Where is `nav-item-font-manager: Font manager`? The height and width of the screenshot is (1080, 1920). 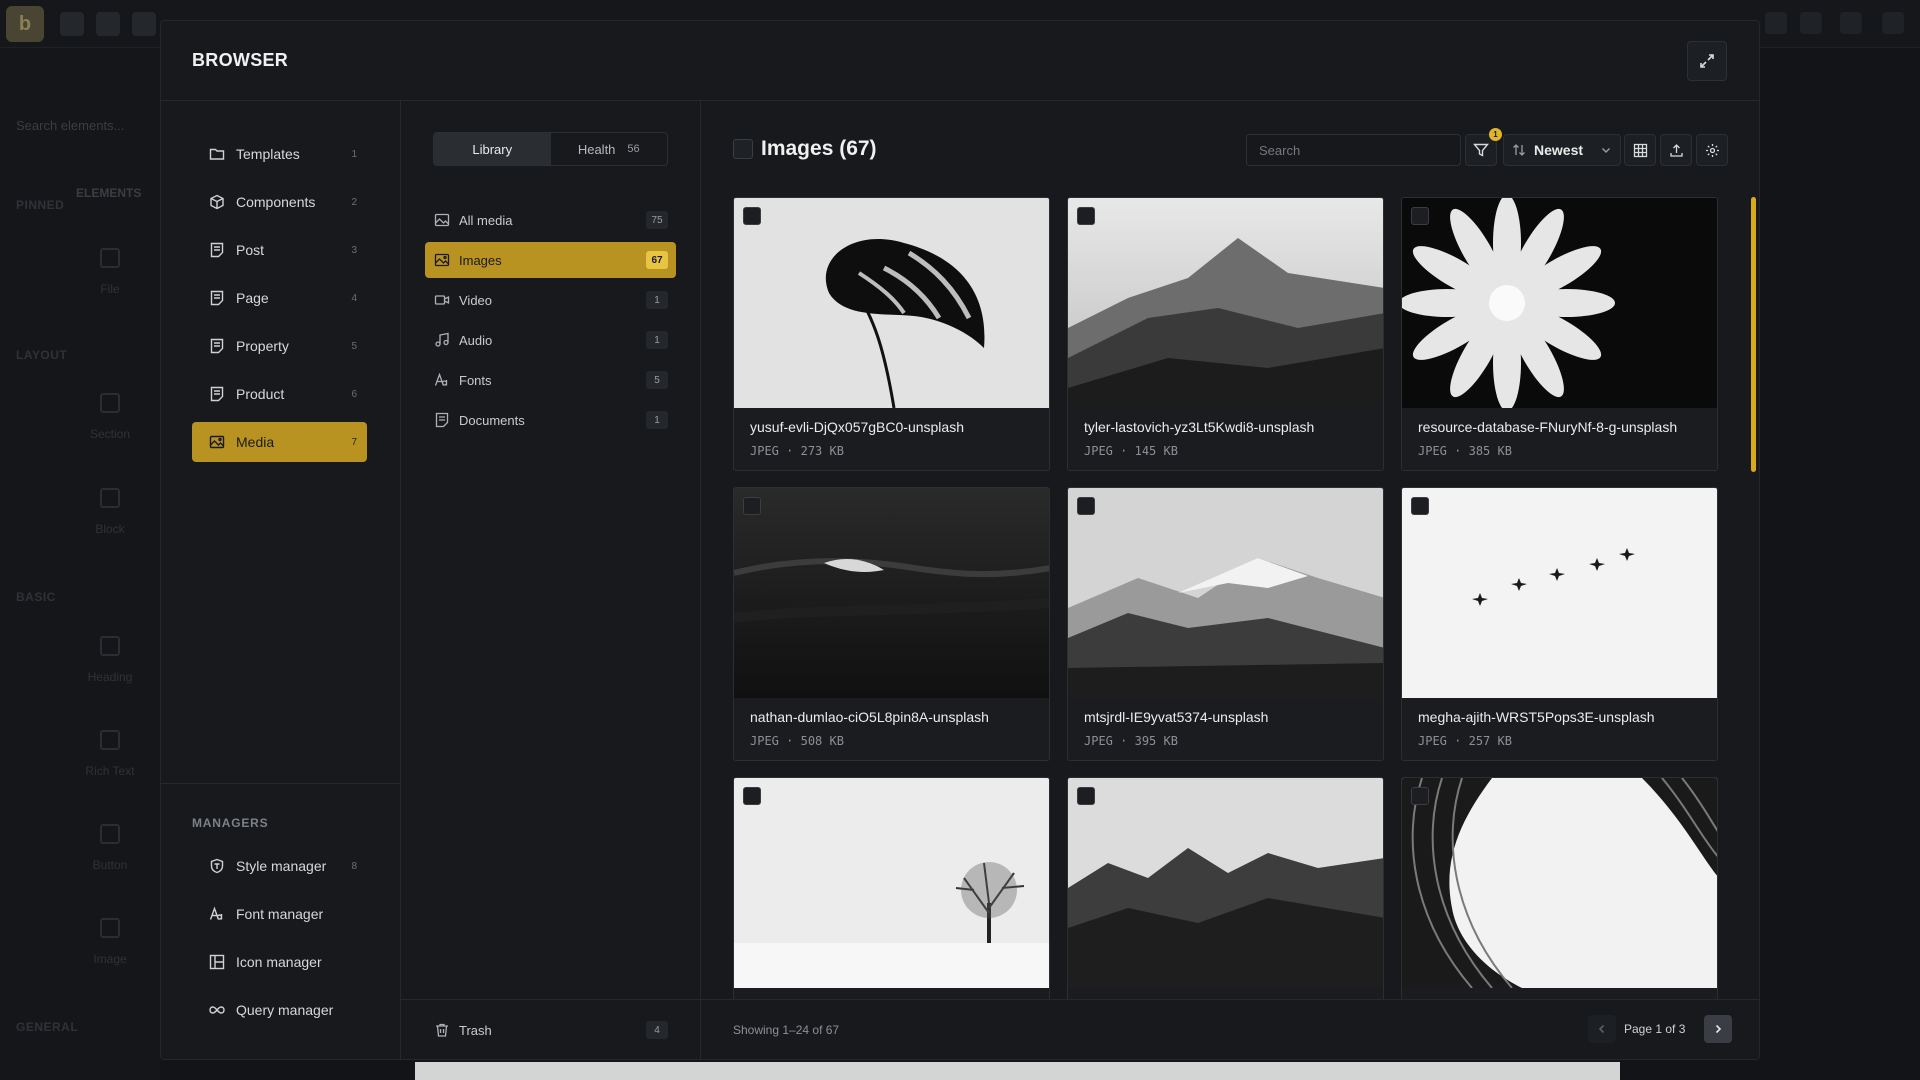 nav-item-font-manager: Font manager is located at coordinates (279, 914).